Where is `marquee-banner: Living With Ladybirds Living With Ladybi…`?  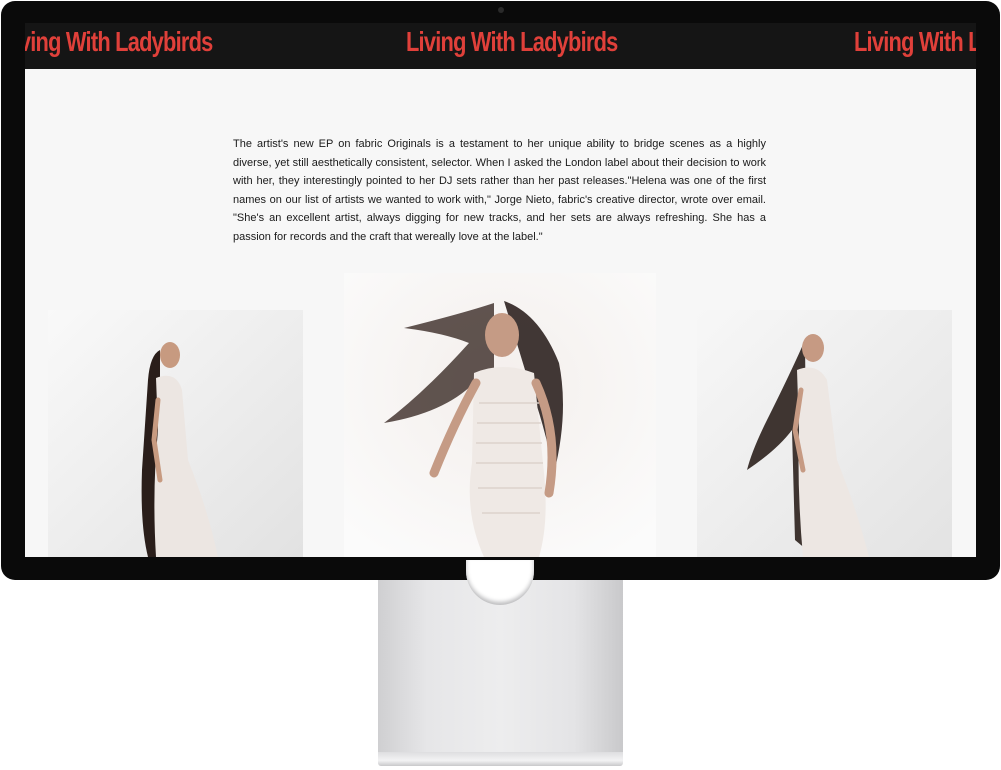 marquee-banner: Living With Ladybirds Living With Ladybi… is located at coordinates (500, 46).